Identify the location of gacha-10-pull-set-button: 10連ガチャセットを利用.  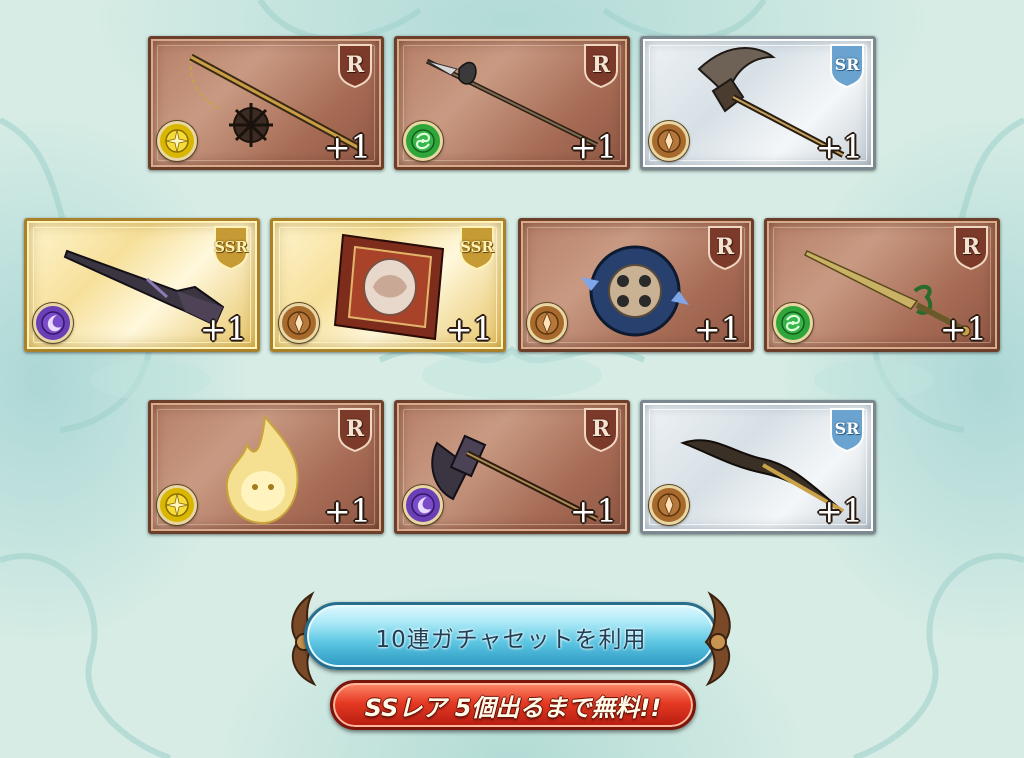
(511, 642).